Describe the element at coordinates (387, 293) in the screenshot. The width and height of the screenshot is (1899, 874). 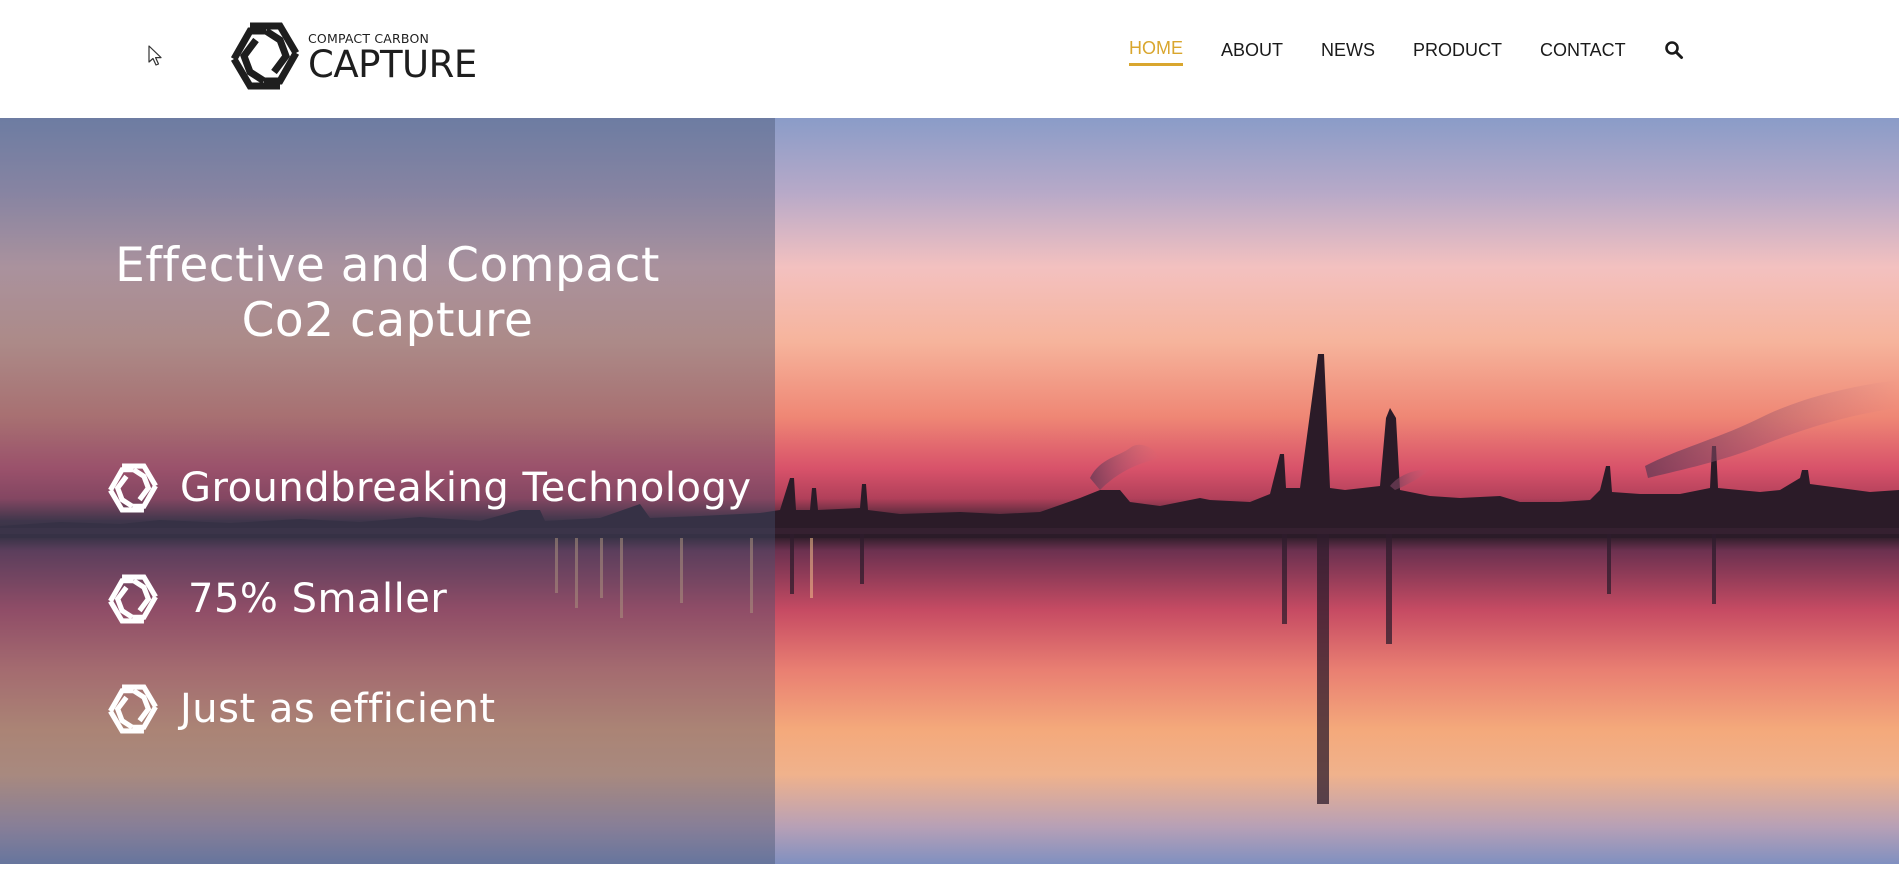
I see `hero-title: Effective and Compact Co2 capture` at that location.